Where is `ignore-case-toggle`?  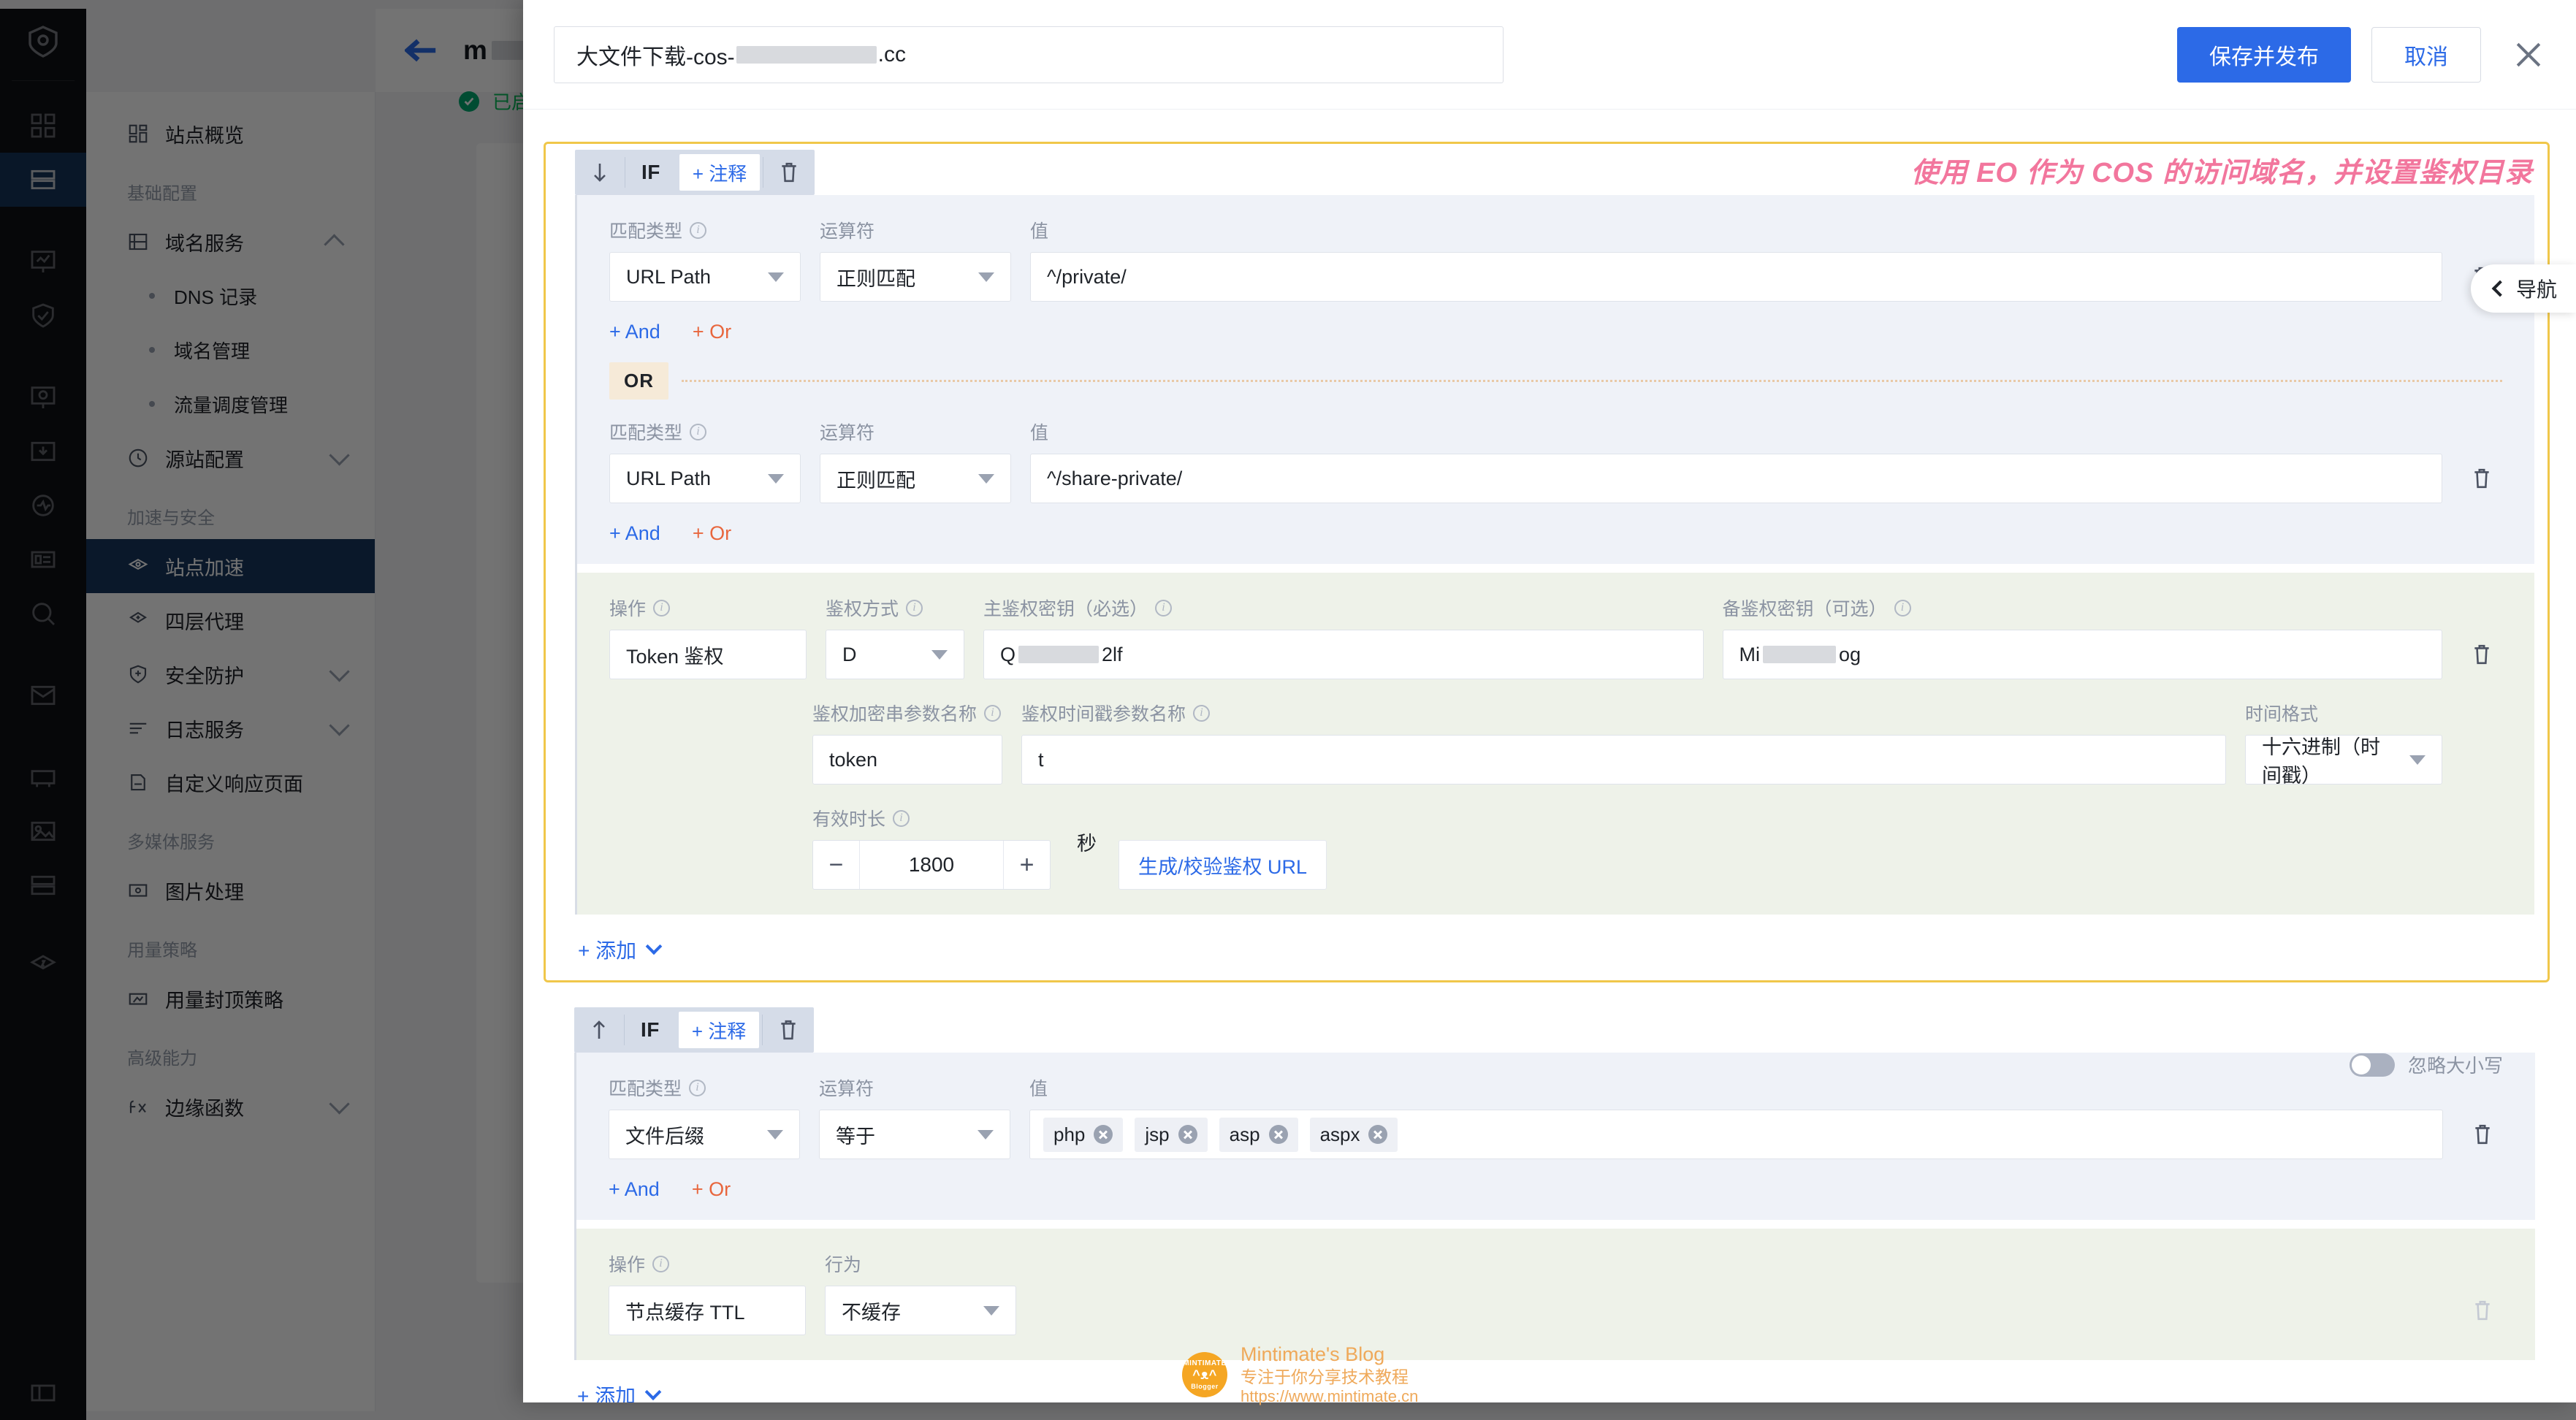 ignore-case-toggle is located at coordinates (2372, 1065).